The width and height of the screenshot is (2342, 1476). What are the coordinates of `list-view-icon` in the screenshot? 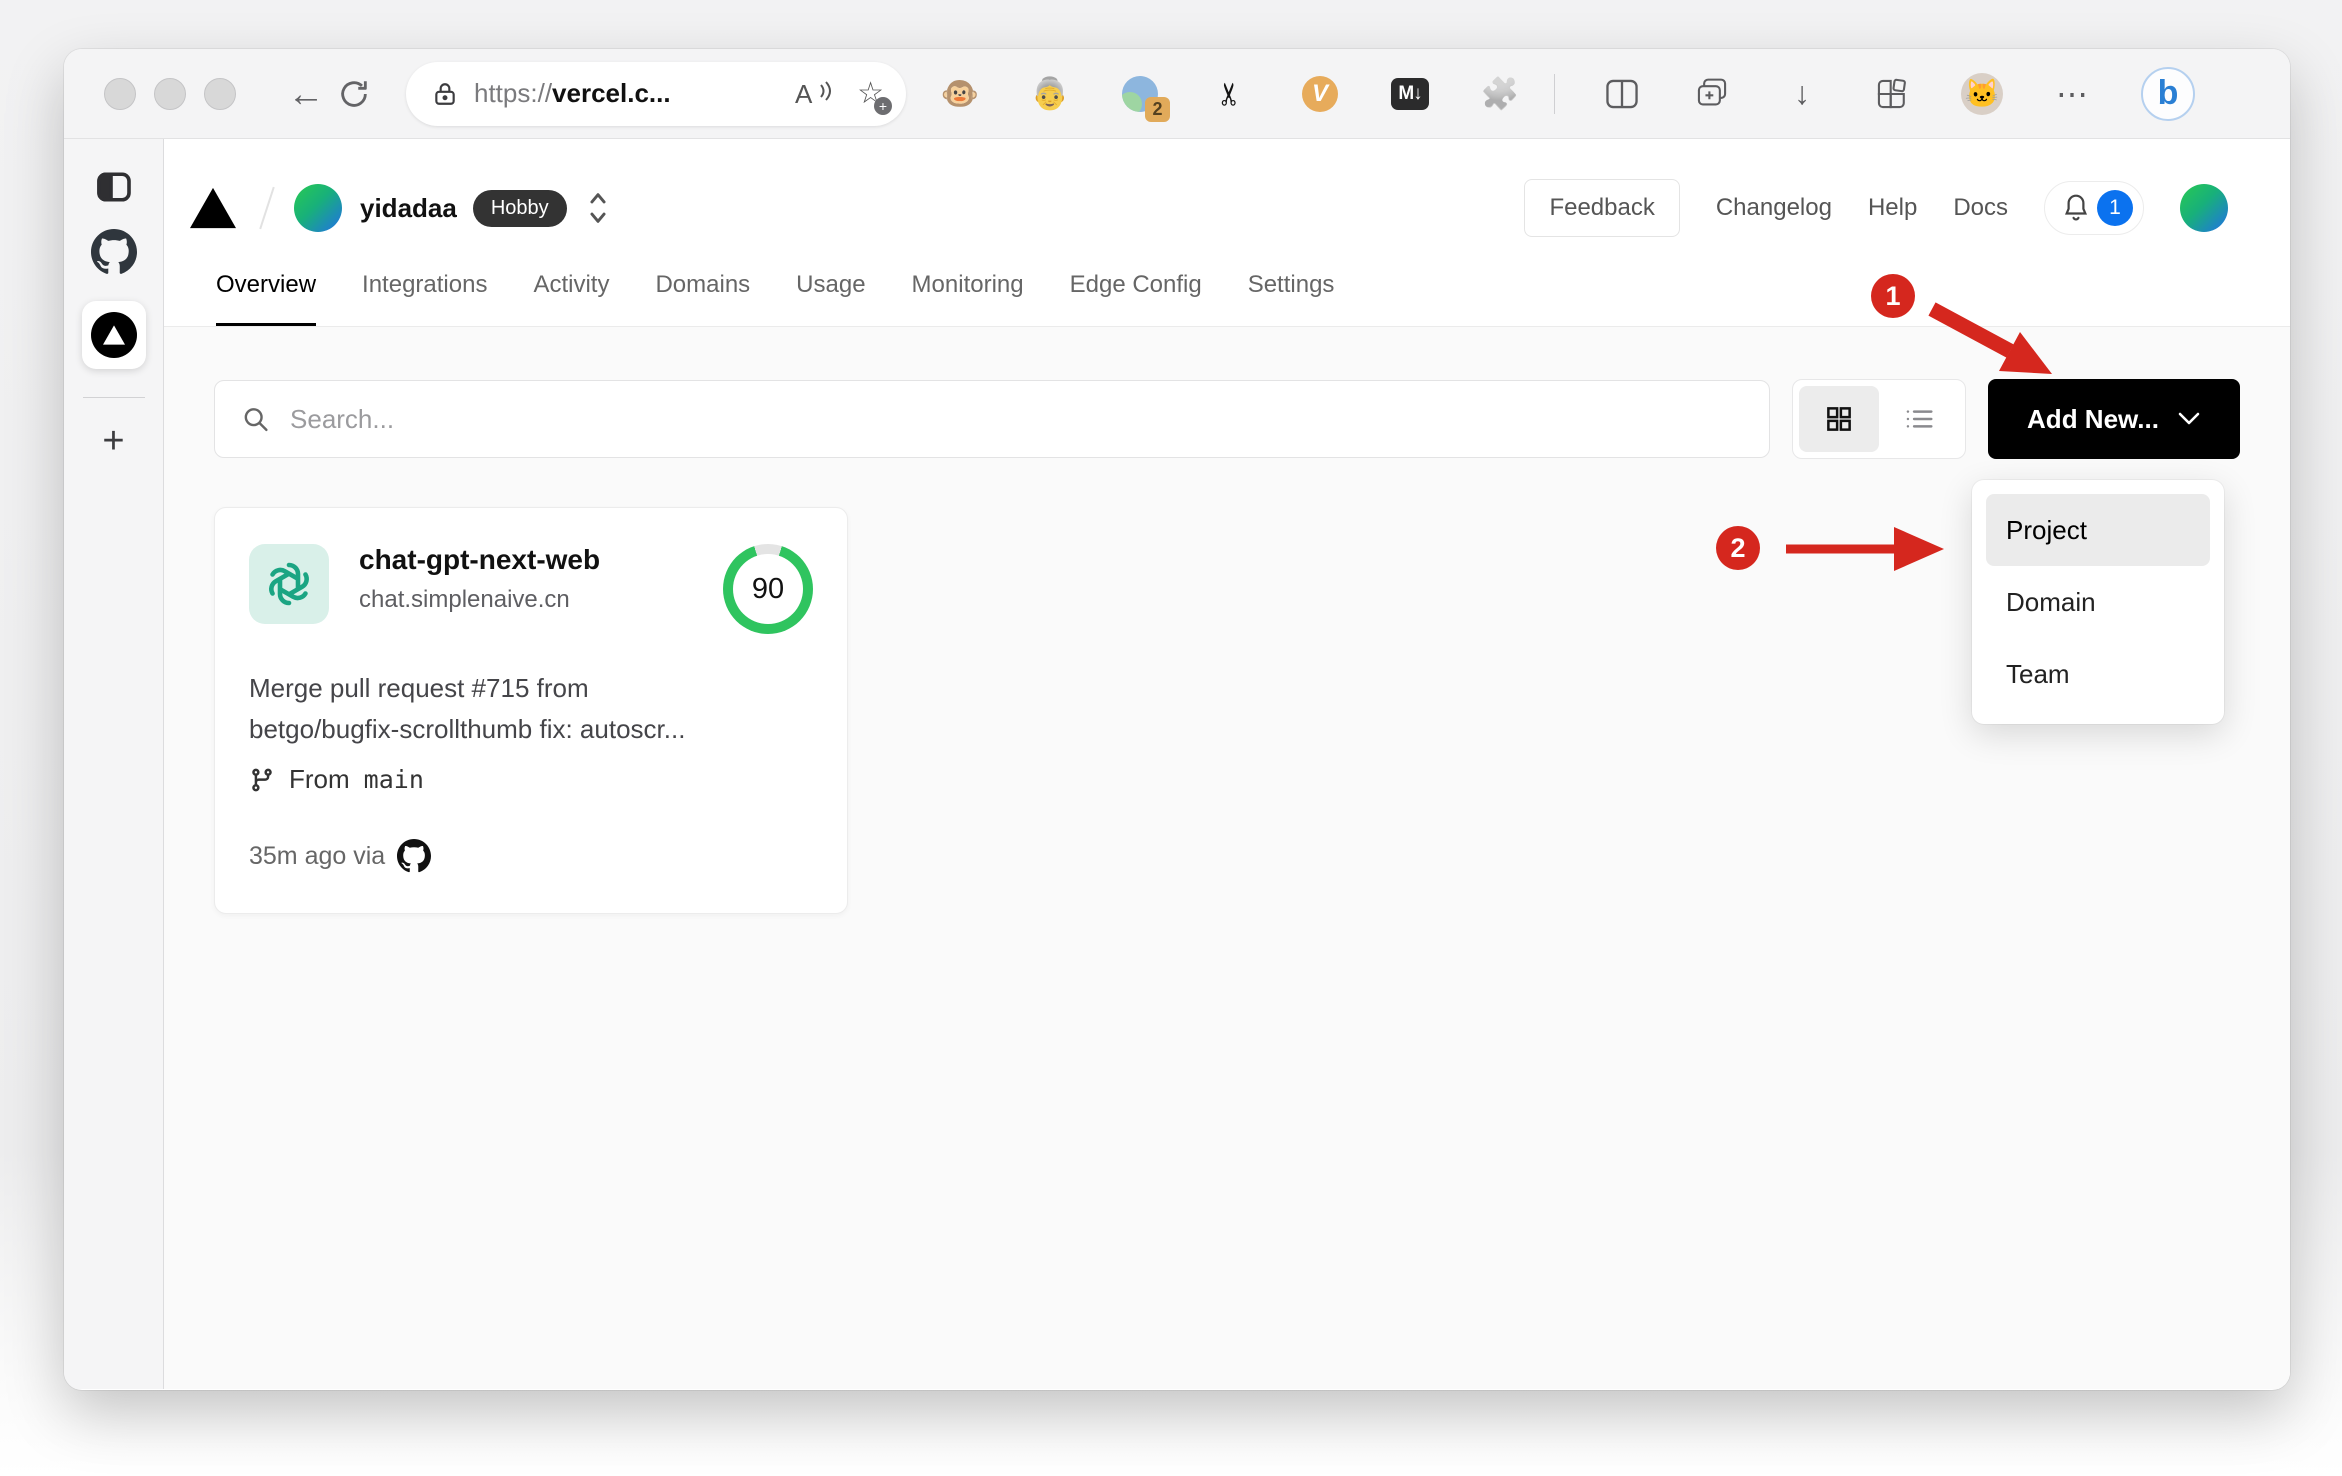 It's located at (1919, 419).